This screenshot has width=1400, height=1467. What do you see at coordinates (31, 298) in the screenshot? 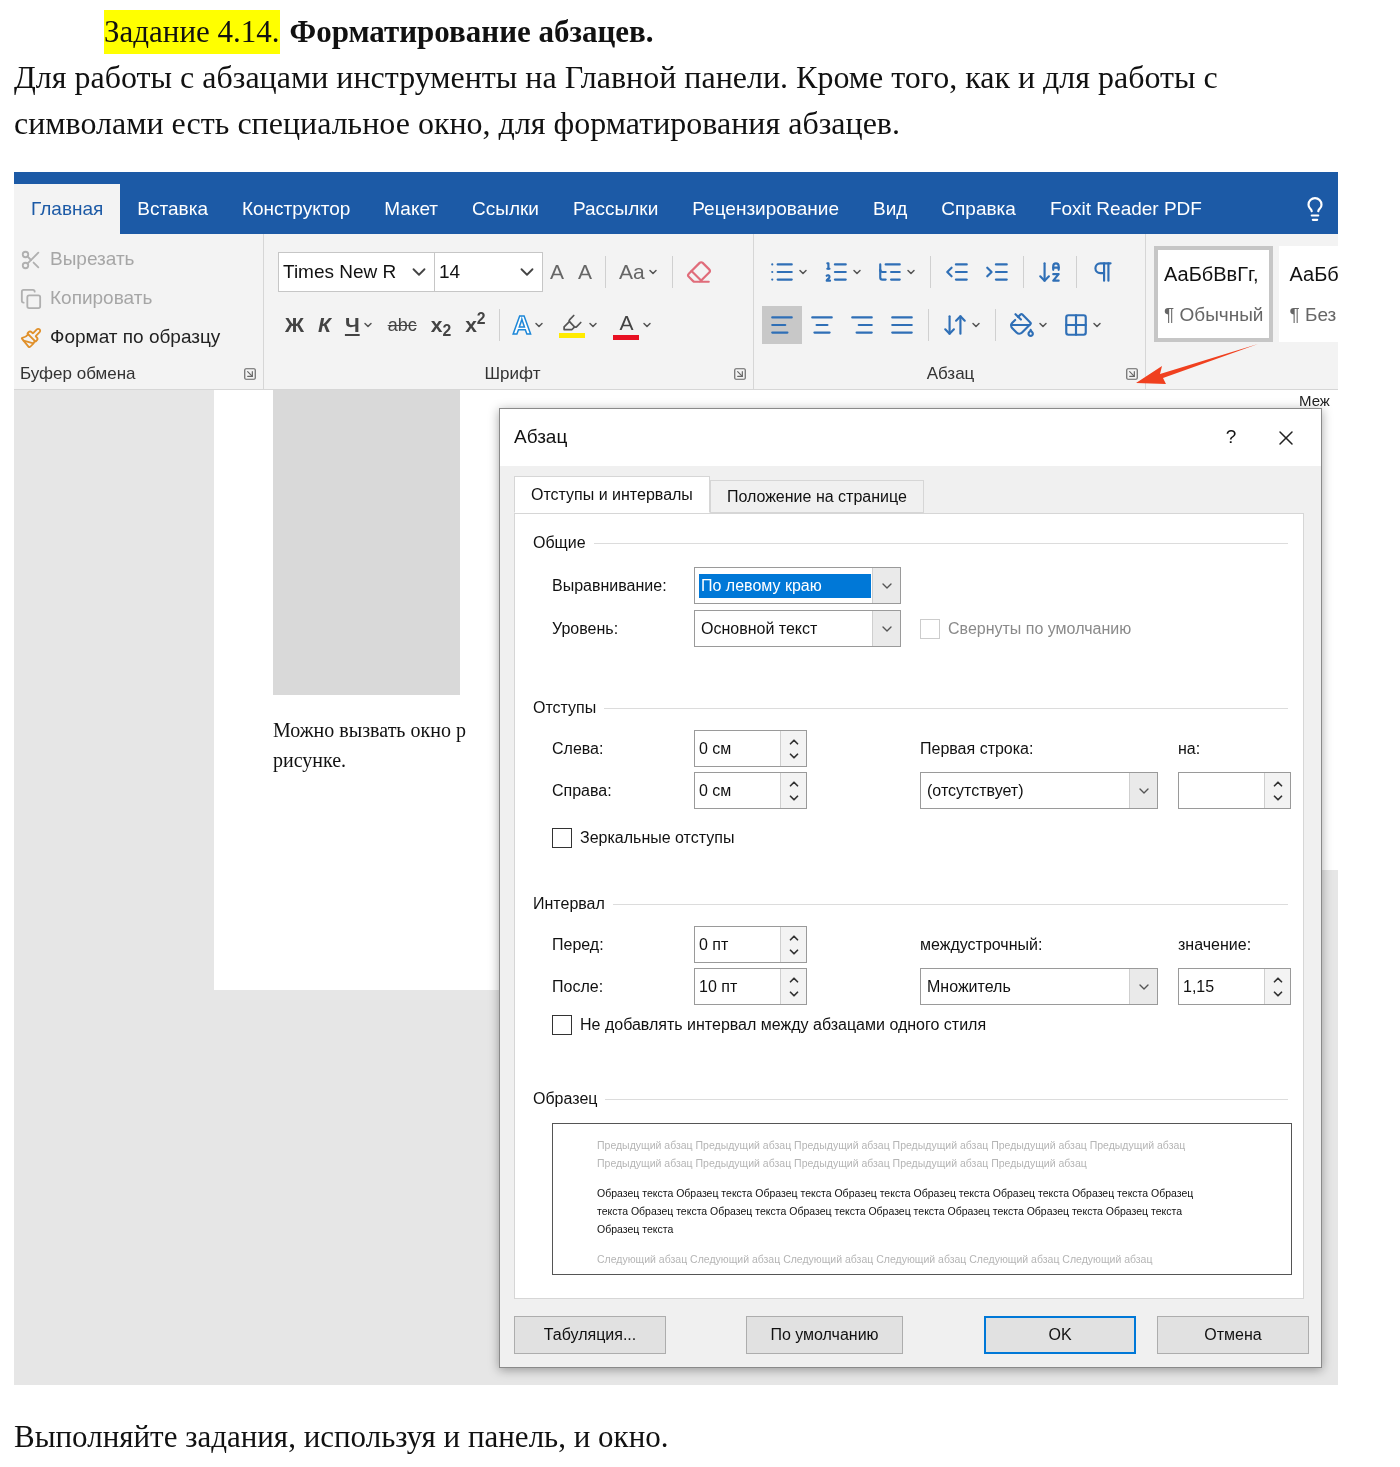
I see `copy-icon` at bounding box center [31, 298].